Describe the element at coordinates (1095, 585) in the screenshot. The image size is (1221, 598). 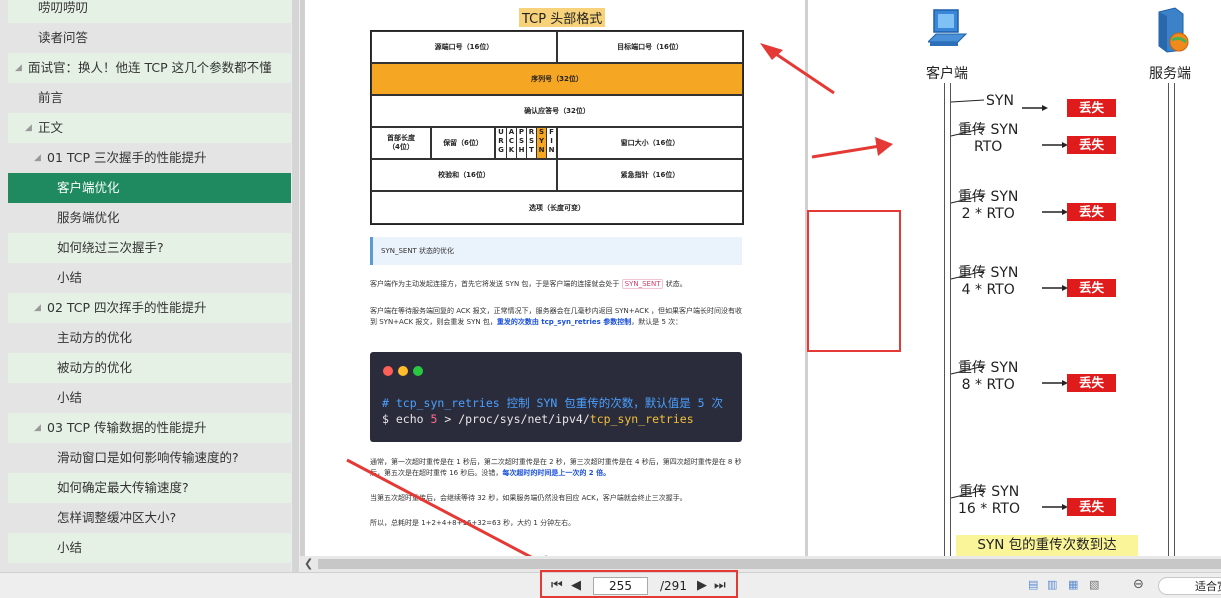
I see `book-view-icon: ▧` at that location.